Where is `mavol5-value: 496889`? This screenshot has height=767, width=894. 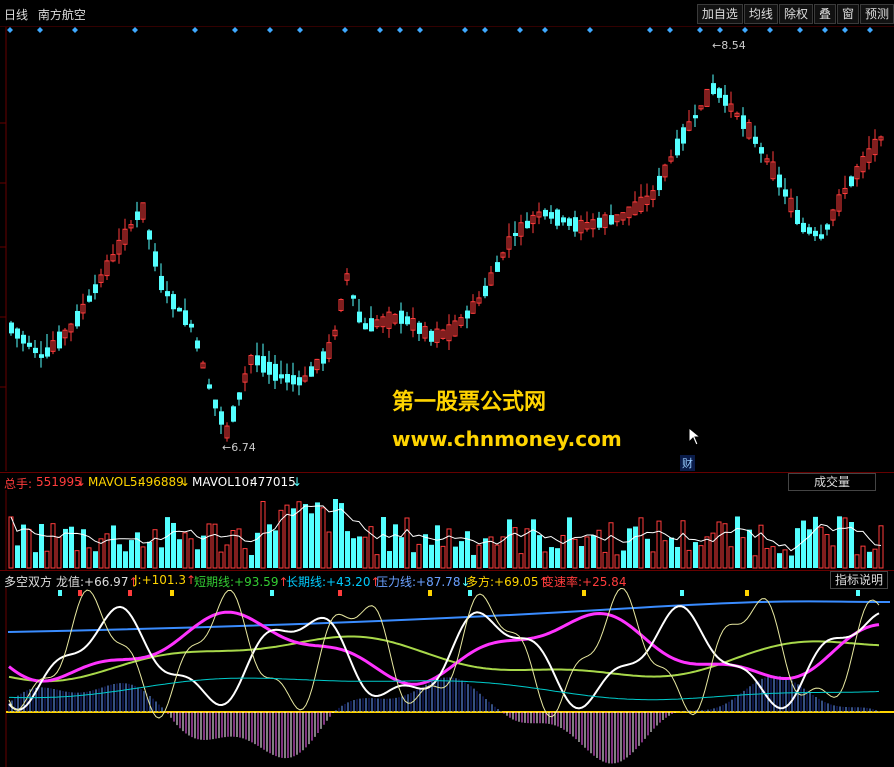 mavol5-value: 496889 is located at coordinates (161, 482).